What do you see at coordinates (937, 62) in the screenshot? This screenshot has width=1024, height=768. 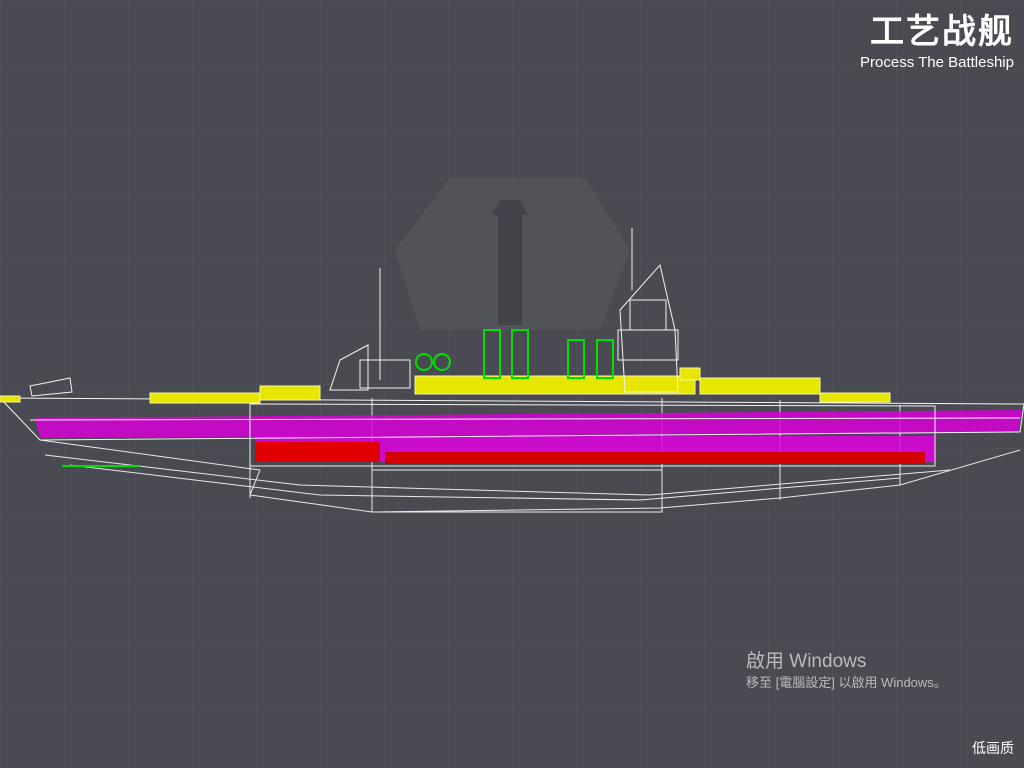 I see `brand-subtitle: Process The Battleship` at bounding box center [937, 62].